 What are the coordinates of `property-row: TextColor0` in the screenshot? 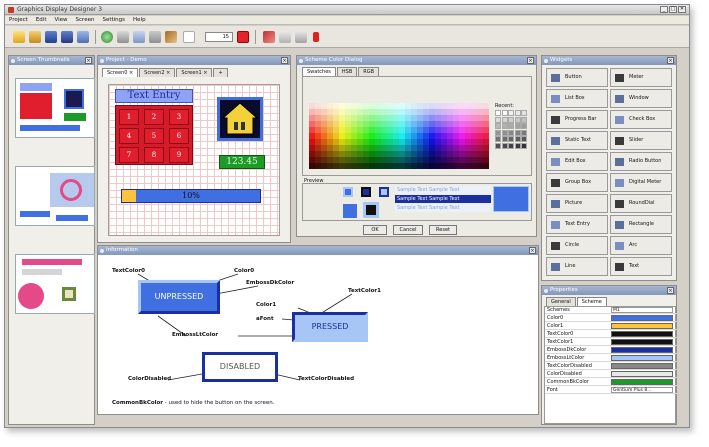 It's located at (611, 334).